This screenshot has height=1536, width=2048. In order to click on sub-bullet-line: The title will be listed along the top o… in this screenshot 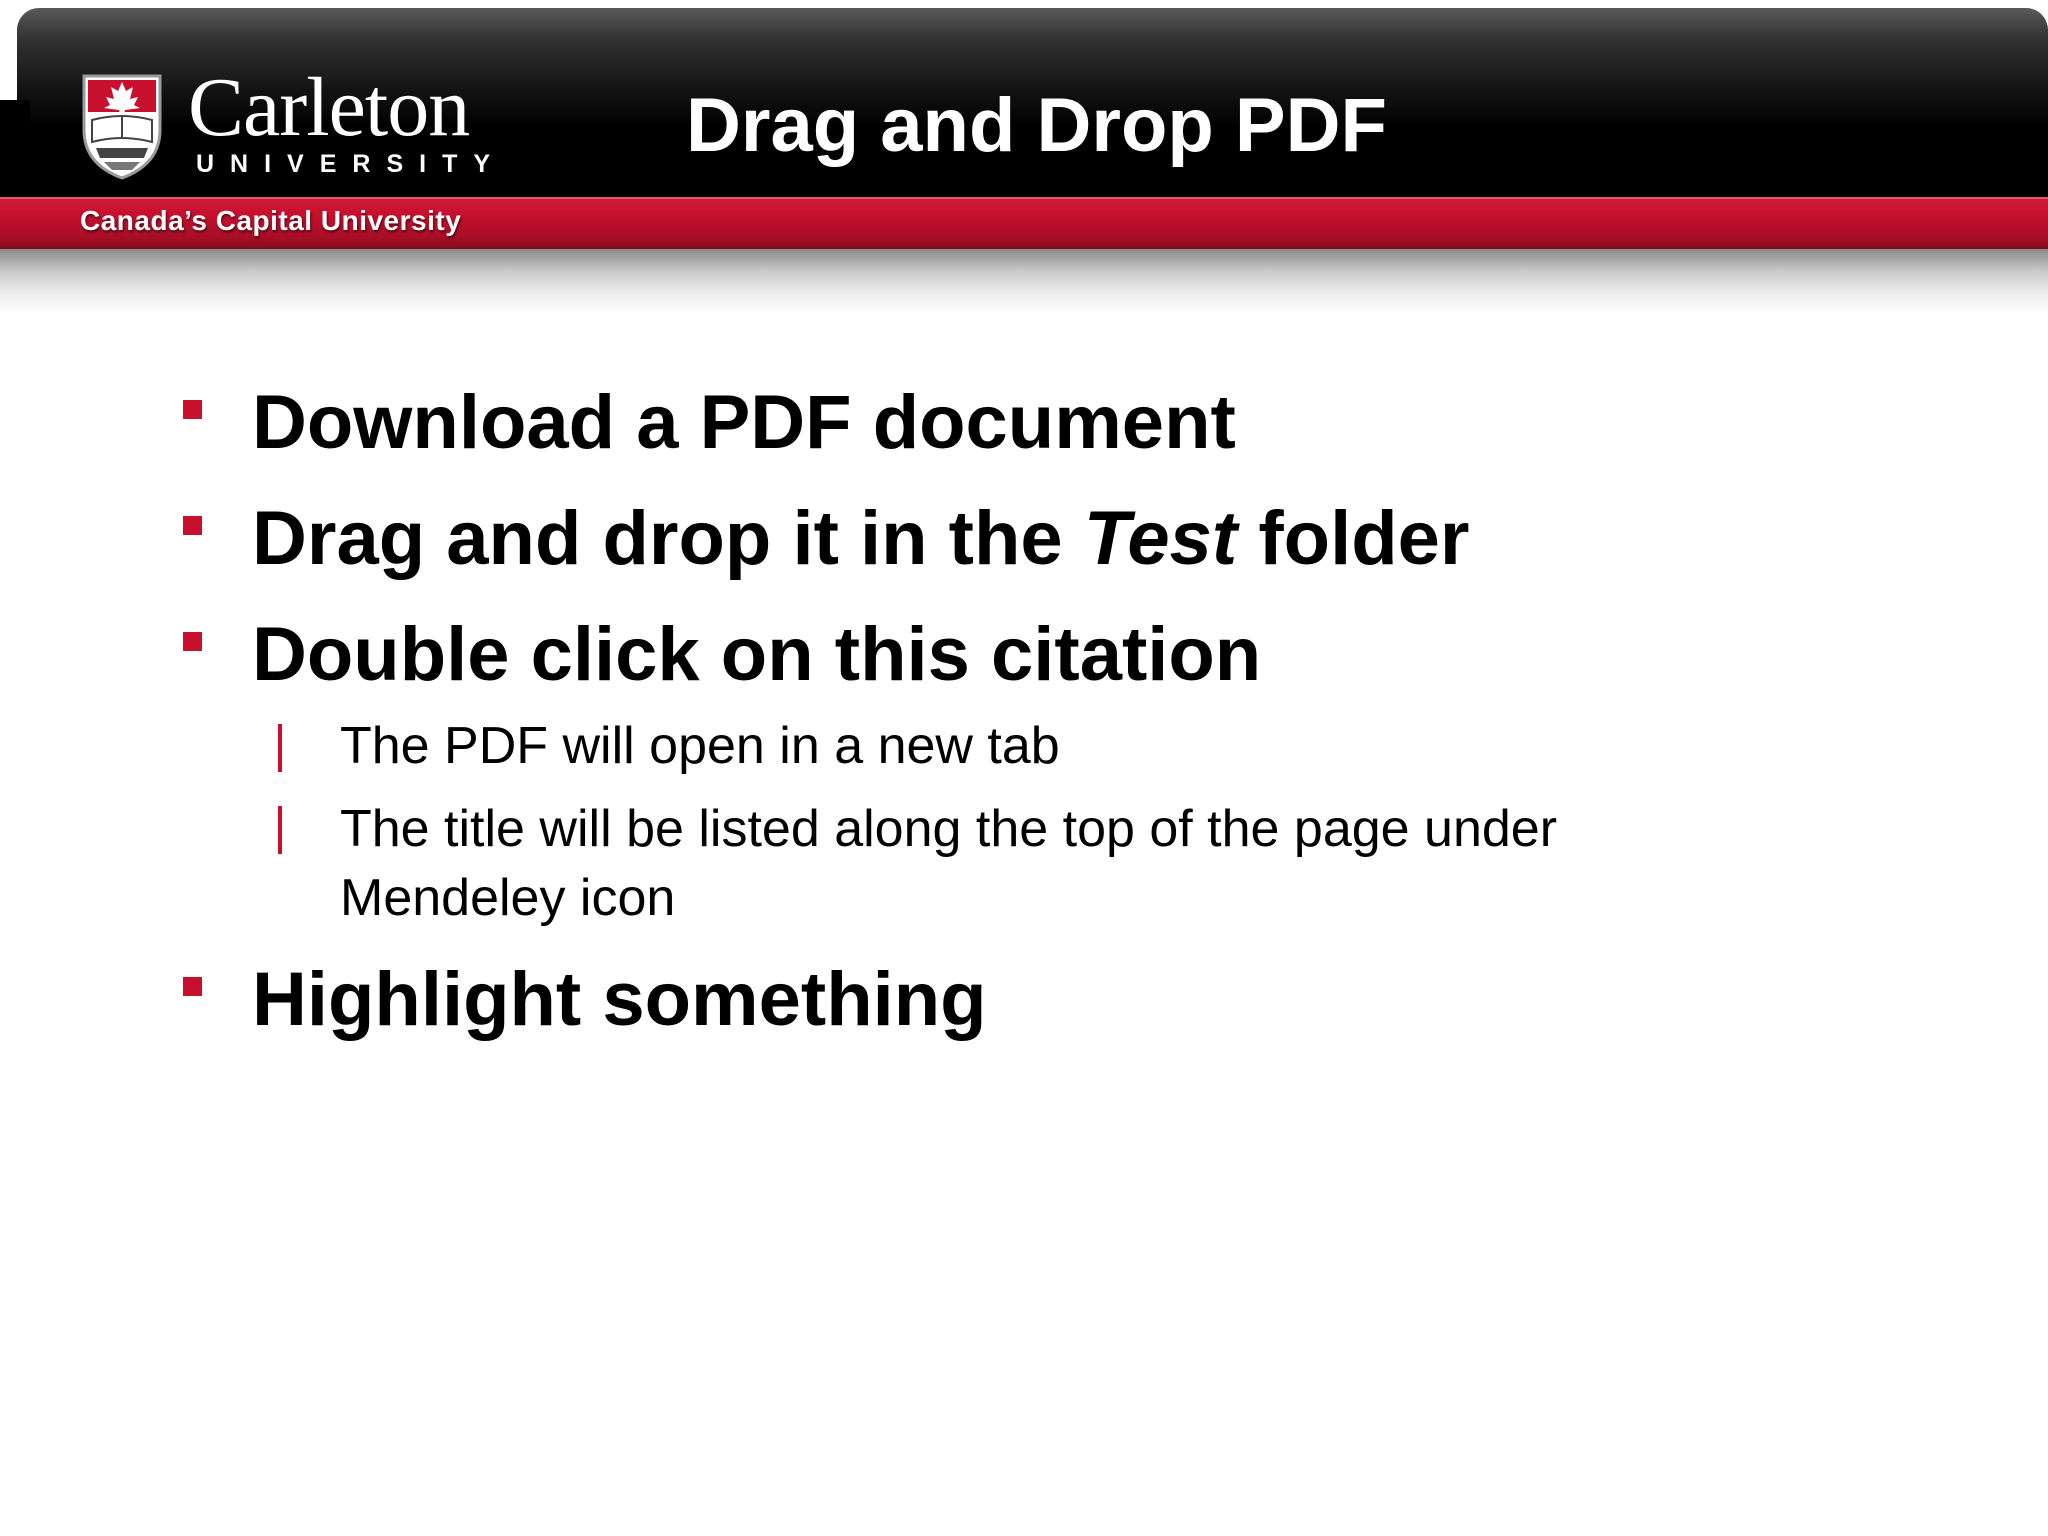, I will do `click(949, 829)`.